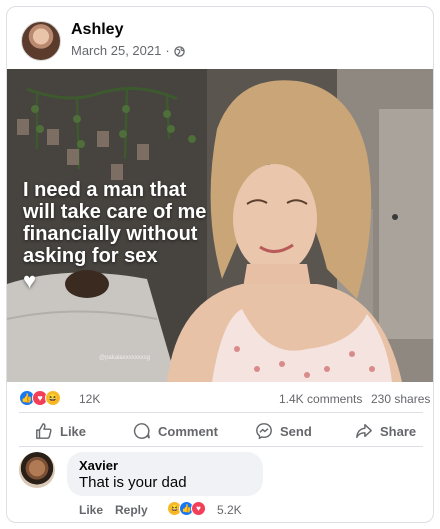 The height and width of the screenshot is (529, 440). Describe the element at coordinates (220, 432) in the screenshot. I see `action-bar: Like Comment Send Share` at that location.